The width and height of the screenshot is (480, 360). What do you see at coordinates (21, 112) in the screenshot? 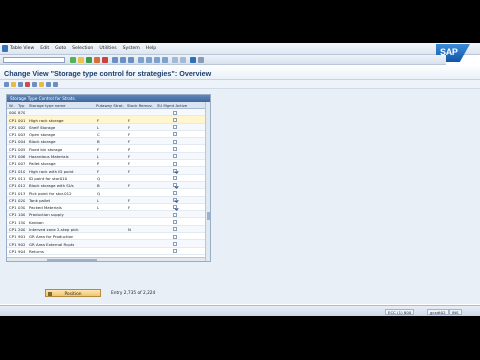
I see `cell-storage-type: 870` at bounding box center [21, 112].